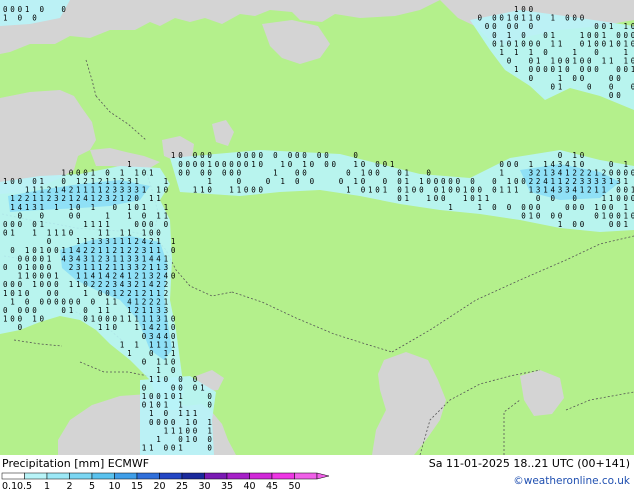  What do you see at coordinates (93, 284) in the screenshot?
I see `precip-value: 2` at bounding box center [93, 284].